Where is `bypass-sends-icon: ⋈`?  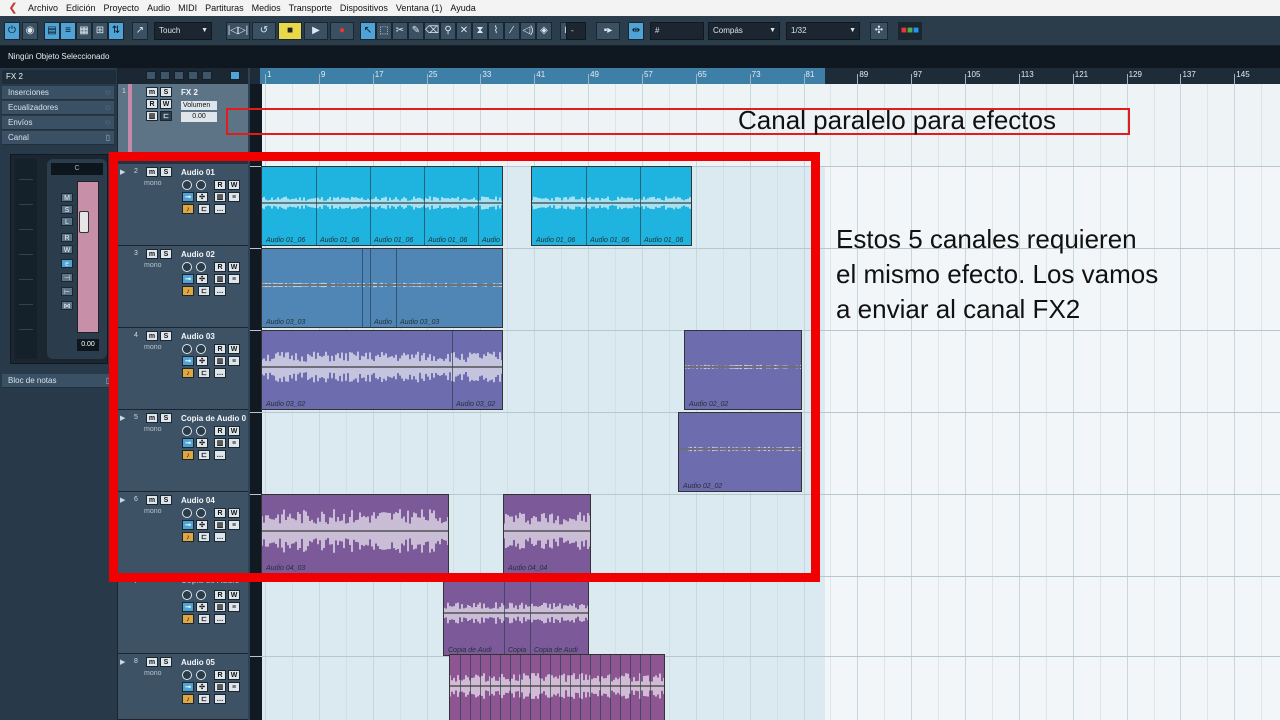 bypass-sends-icon: ⋈ is located at coordinates (67, 305).